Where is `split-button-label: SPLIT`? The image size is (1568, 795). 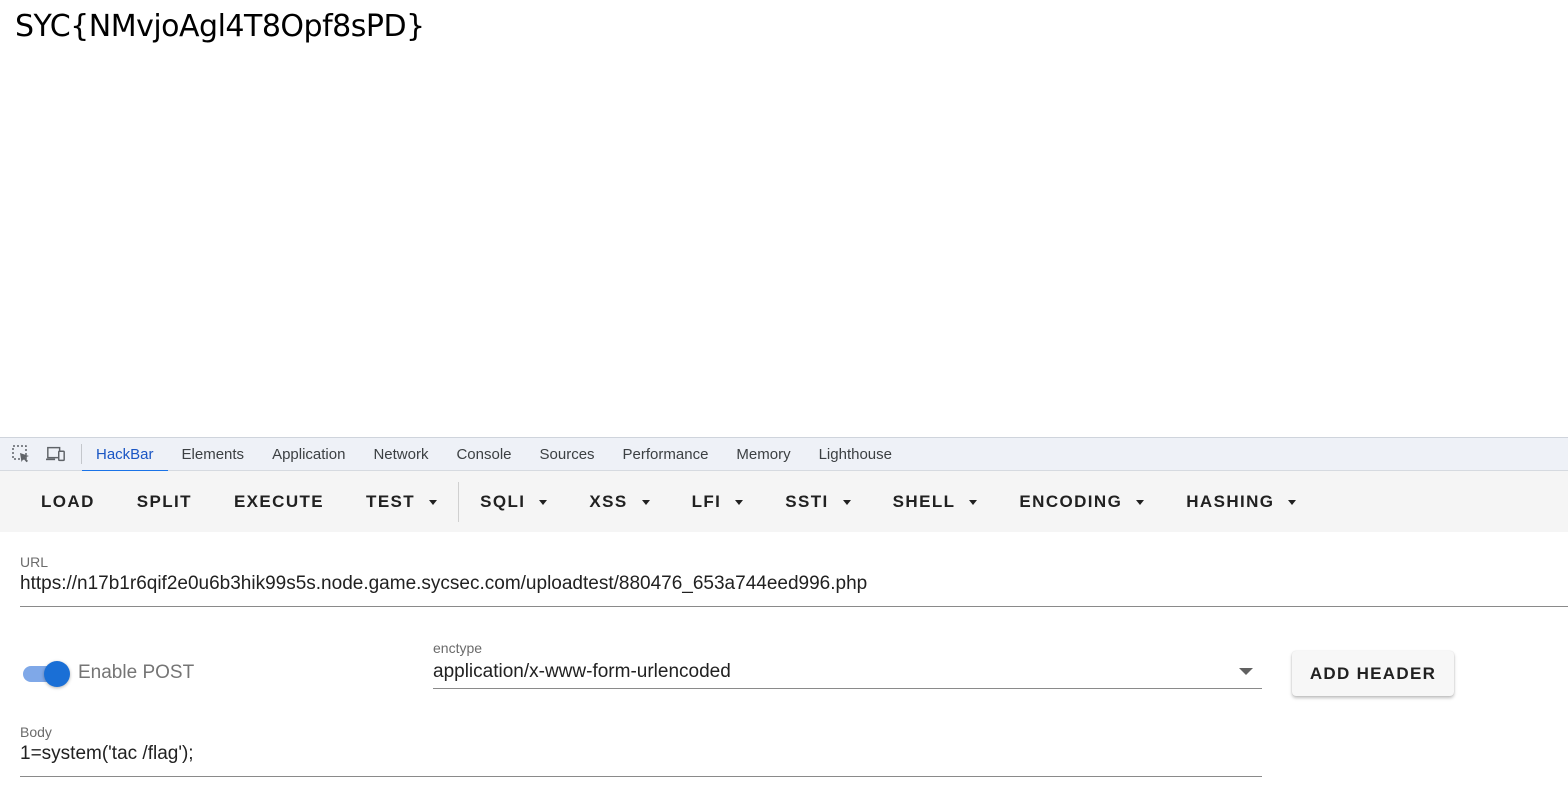
split-button-label: SPLIT is located at coordinates (164, 501).